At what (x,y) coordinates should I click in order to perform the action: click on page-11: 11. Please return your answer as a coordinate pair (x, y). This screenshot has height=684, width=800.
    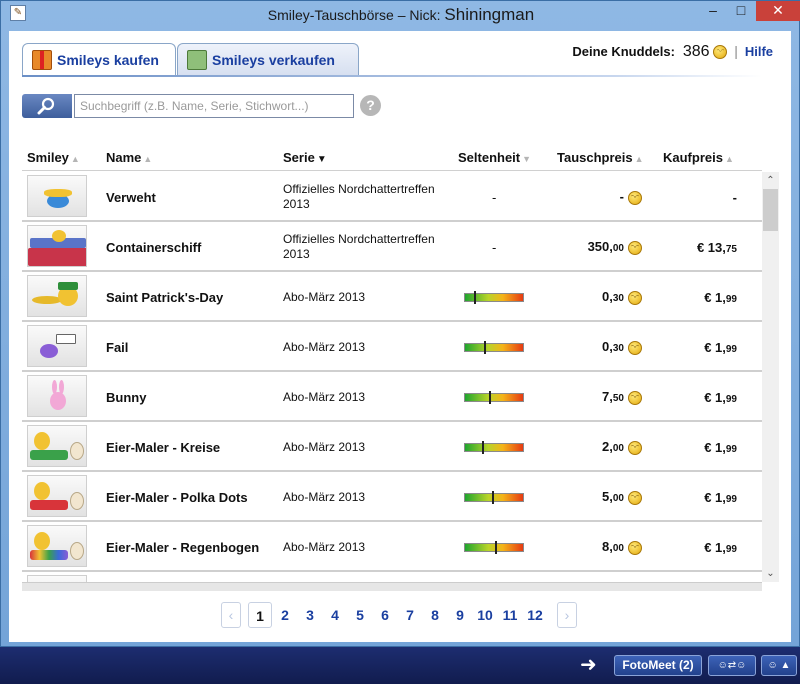
    Looking at the image, I should click on (510, 615).